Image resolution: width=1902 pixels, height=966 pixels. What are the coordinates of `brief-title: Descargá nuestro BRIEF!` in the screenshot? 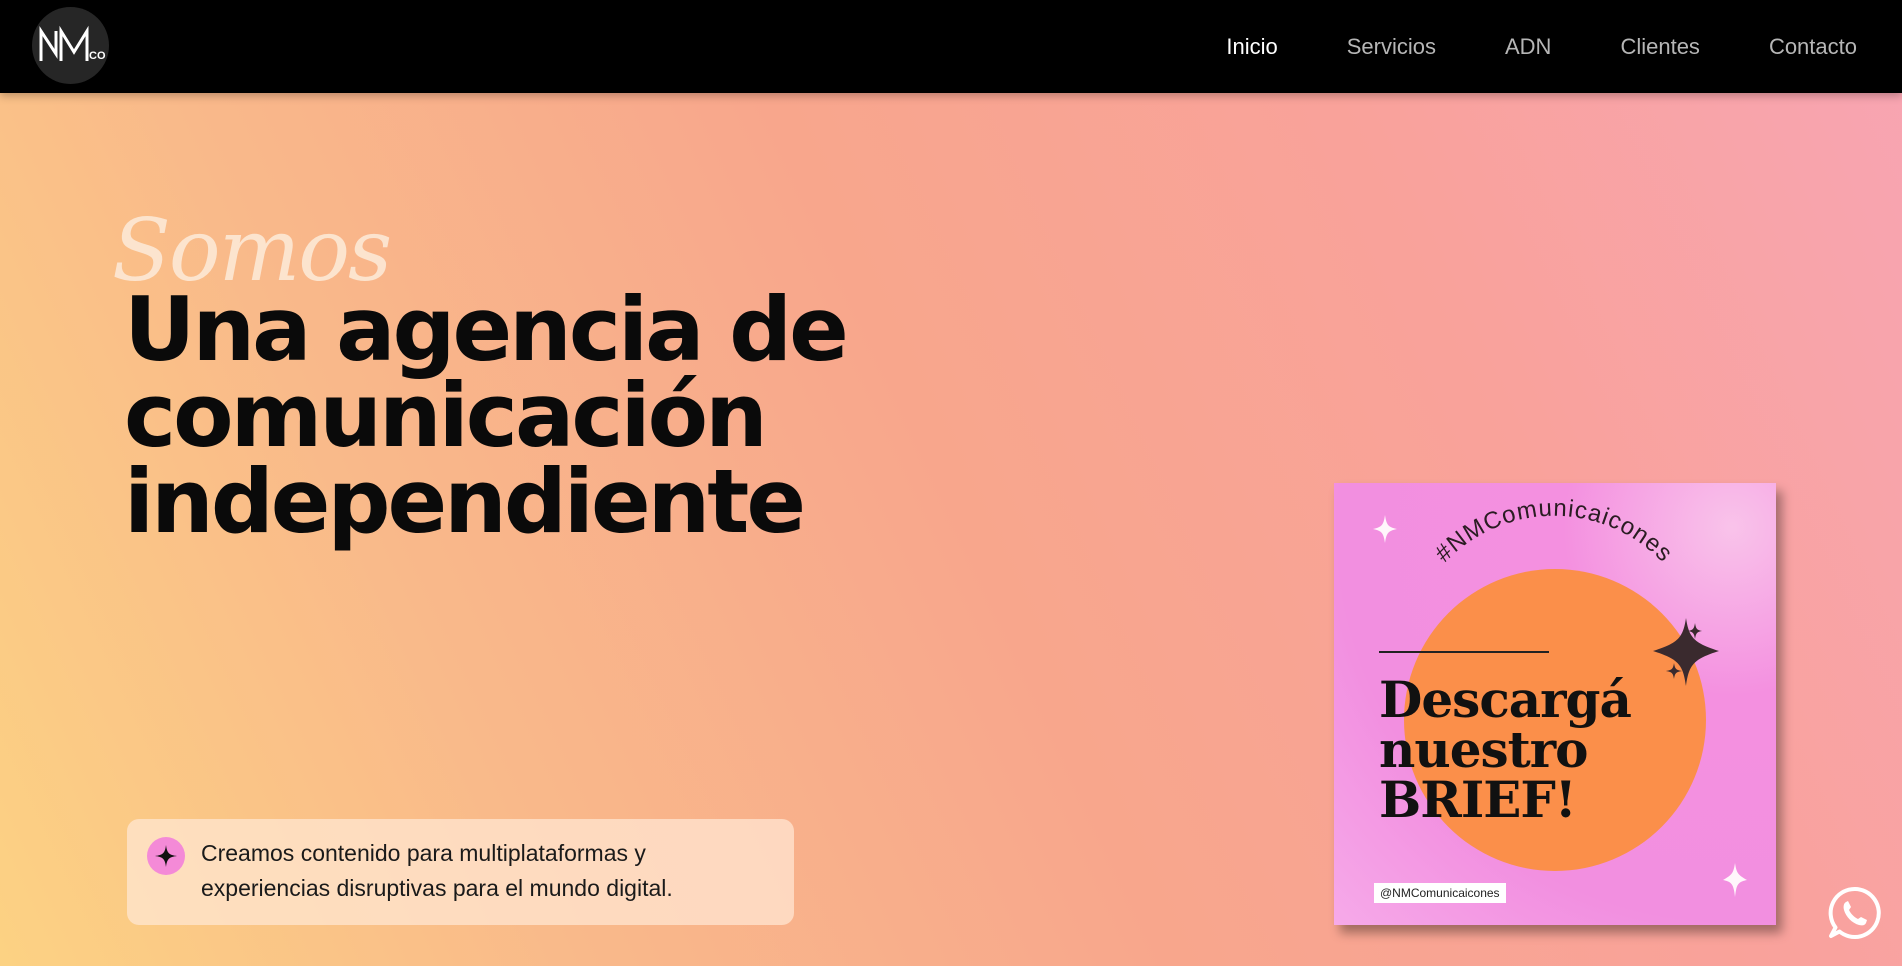 It's located at (1505, 749).